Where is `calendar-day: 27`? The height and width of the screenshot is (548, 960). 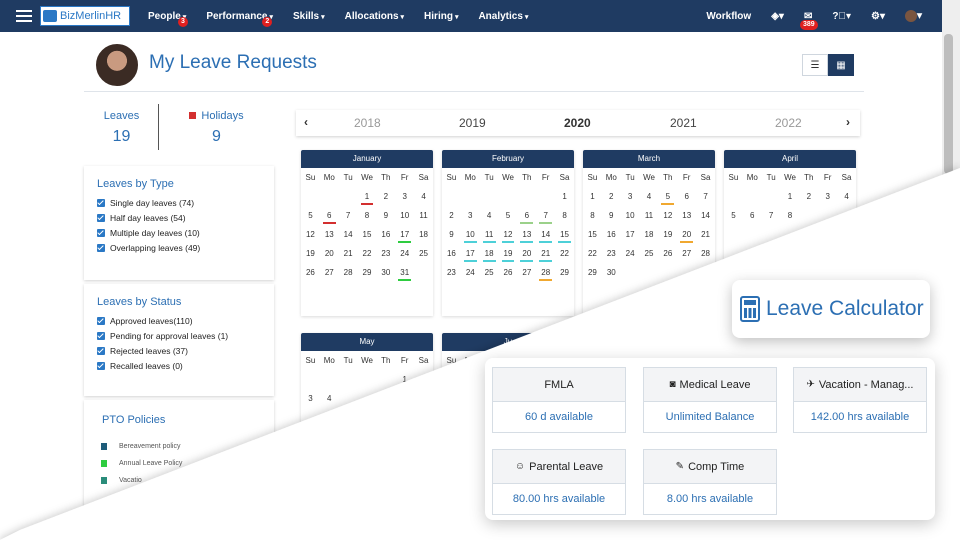 calendar-day: 27 is located at coordinates (329, 272).